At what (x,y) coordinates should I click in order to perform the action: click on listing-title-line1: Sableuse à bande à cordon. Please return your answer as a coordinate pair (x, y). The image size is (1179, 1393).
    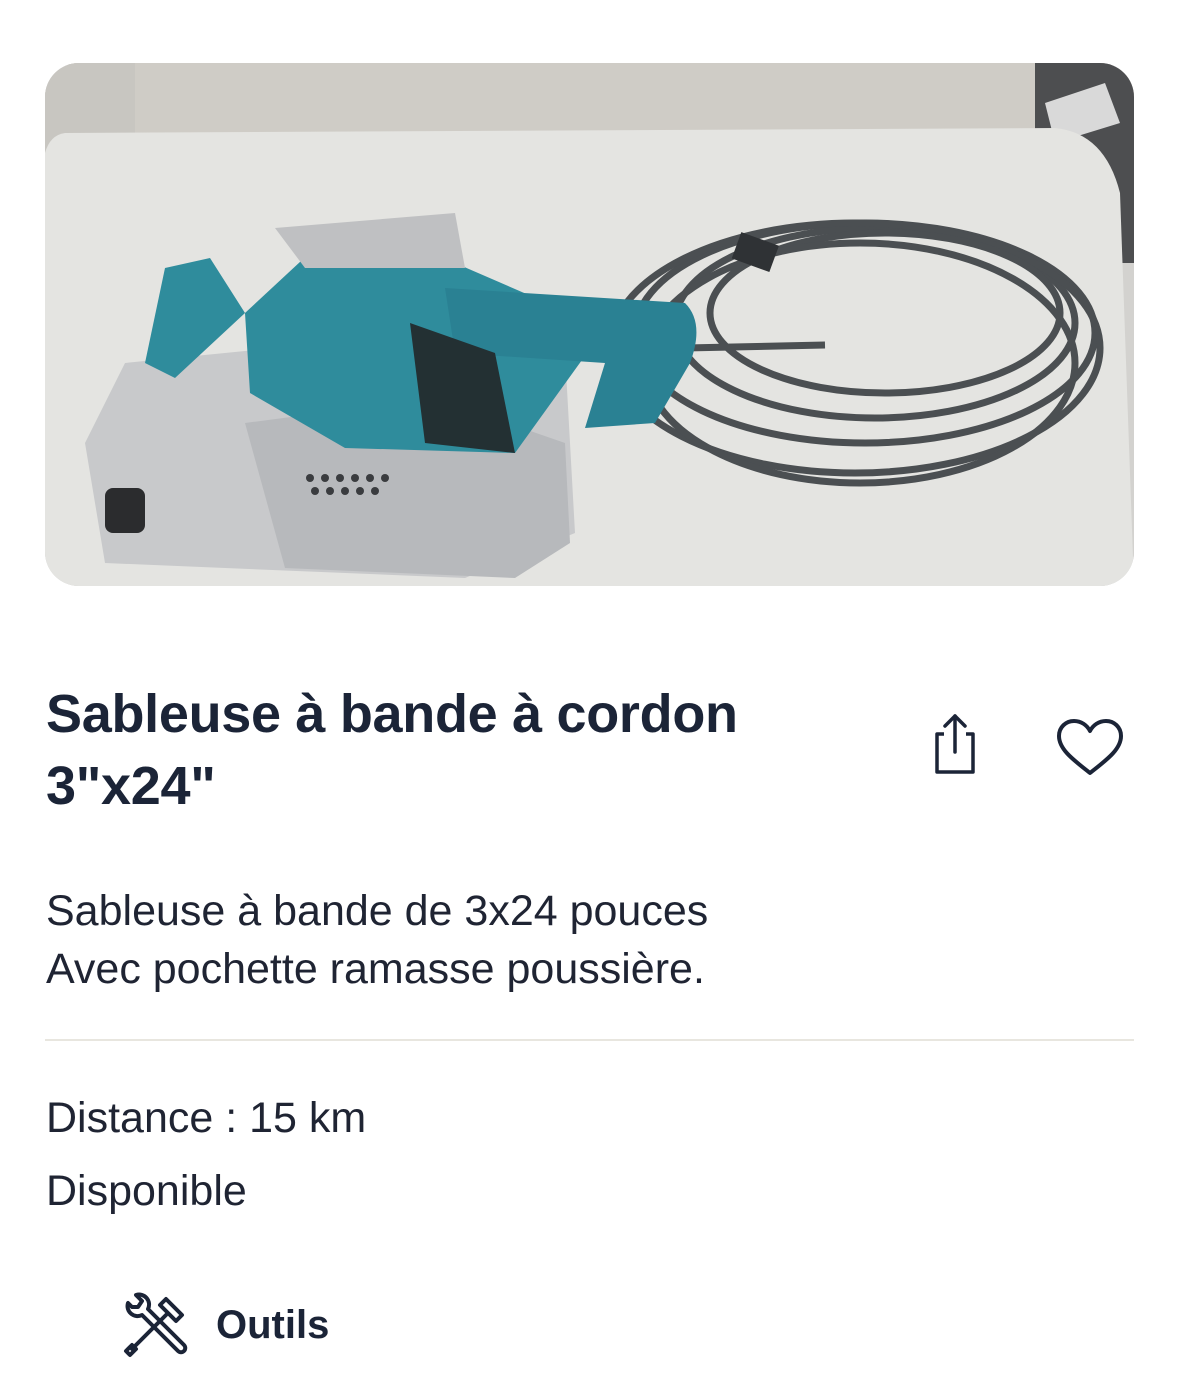
    Looking at the image, I should click on (392, 714).